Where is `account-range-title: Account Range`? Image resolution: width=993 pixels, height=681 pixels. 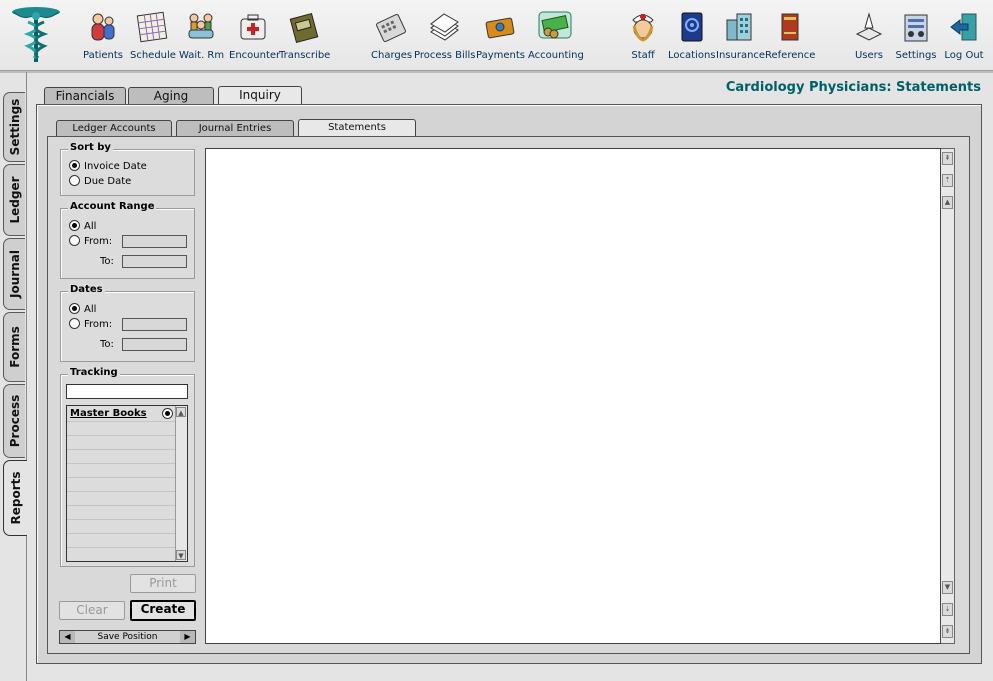
account-range-title: Account Range is located at coordinates (112, 206).